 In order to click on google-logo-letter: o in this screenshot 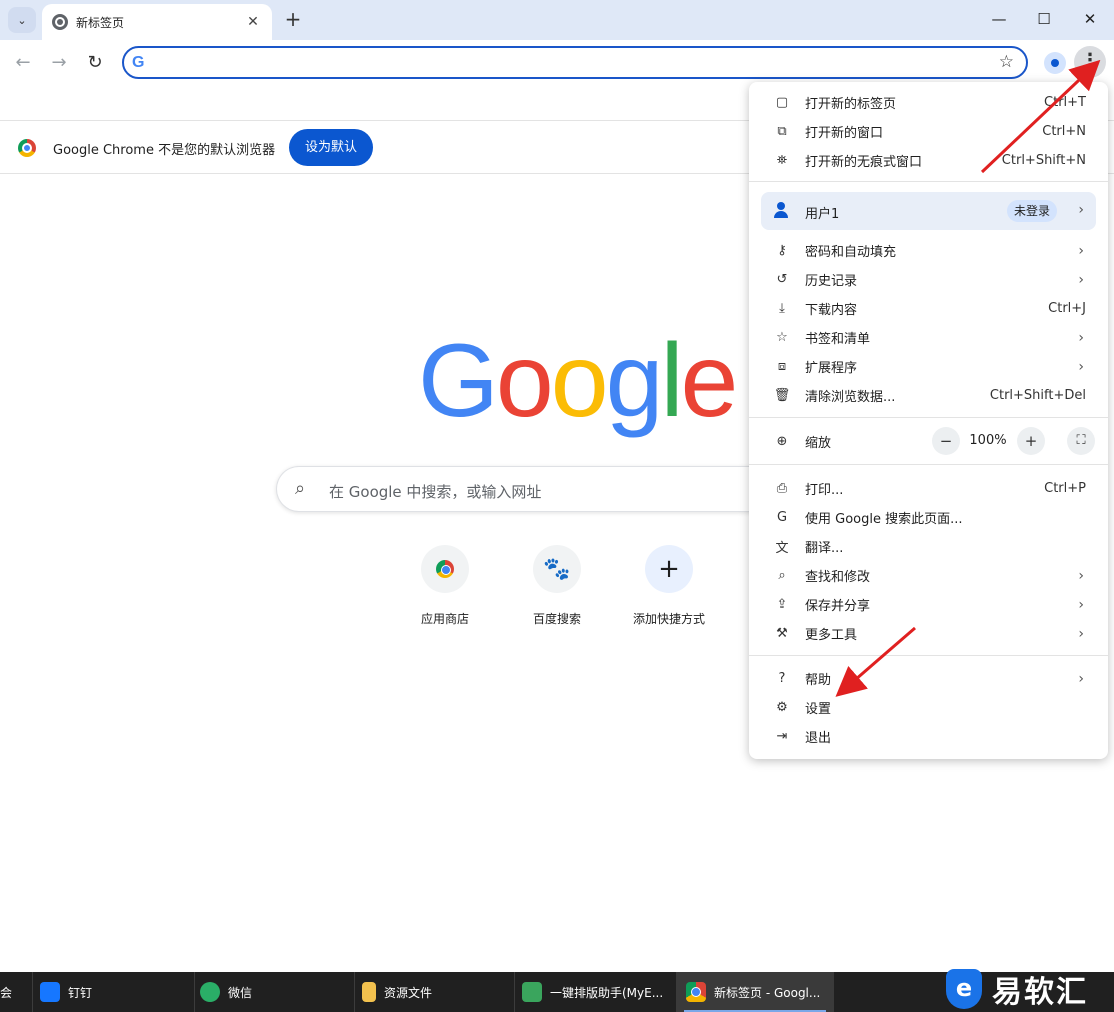, I will do `click(579, 381)`.